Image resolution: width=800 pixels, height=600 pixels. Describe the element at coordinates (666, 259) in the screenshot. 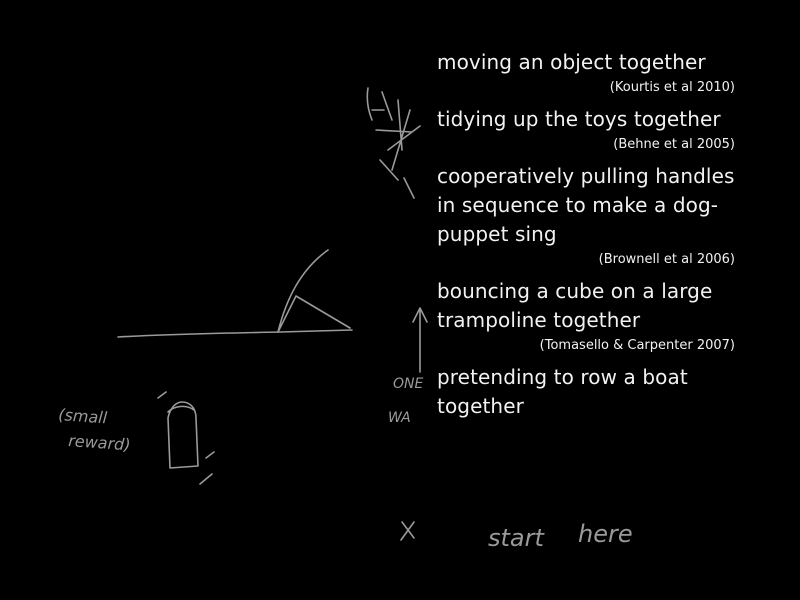

I see `example-citation: (Brownell et al 2006)` at that location.